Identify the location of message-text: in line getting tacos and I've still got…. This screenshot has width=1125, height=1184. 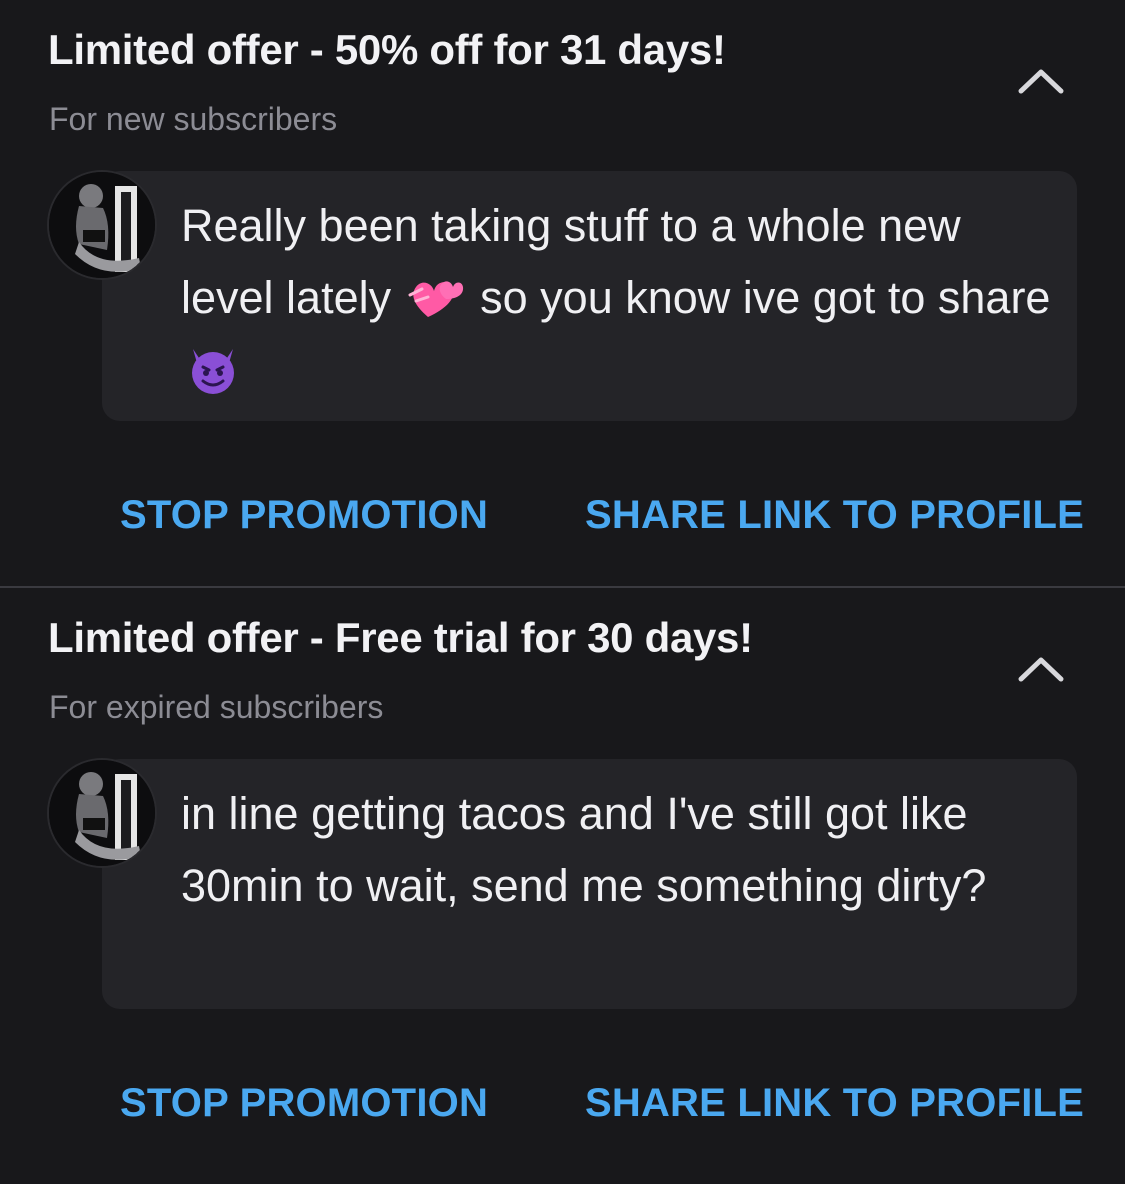
(584, 849).